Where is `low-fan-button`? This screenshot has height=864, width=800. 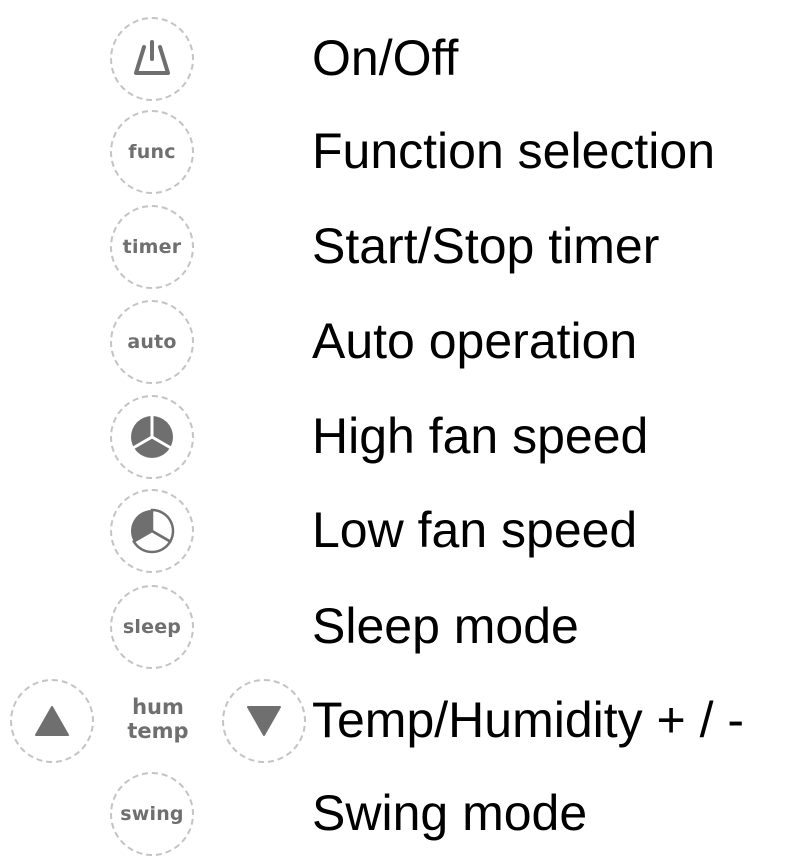
low-fan-button is located at coordinates (152, 531).